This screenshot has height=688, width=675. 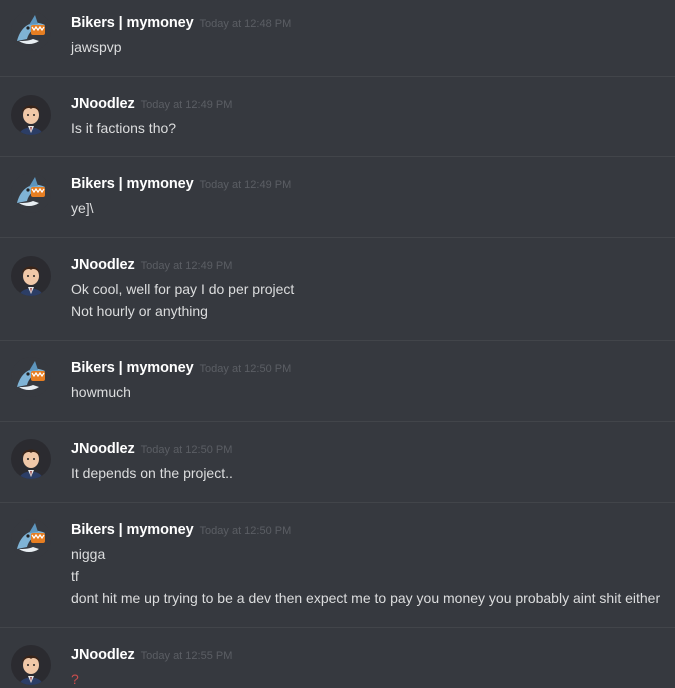 I want to click on timestamp: Today at 12:48 PM, so click(x=246, y=24).